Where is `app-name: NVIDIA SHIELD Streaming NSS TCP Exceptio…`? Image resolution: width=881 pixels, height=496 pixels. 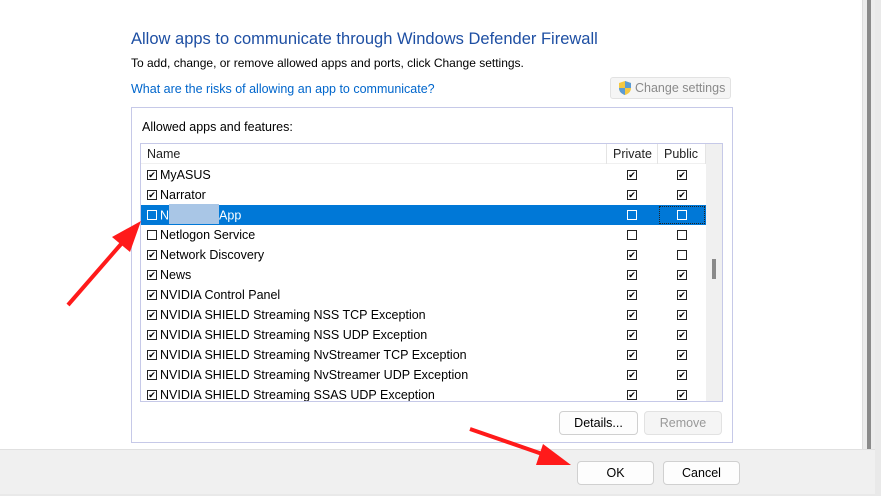
app-name: NVIDIA SHIELD Streaming NSS TCP Exceptio… is located at coordinates (293, 315).